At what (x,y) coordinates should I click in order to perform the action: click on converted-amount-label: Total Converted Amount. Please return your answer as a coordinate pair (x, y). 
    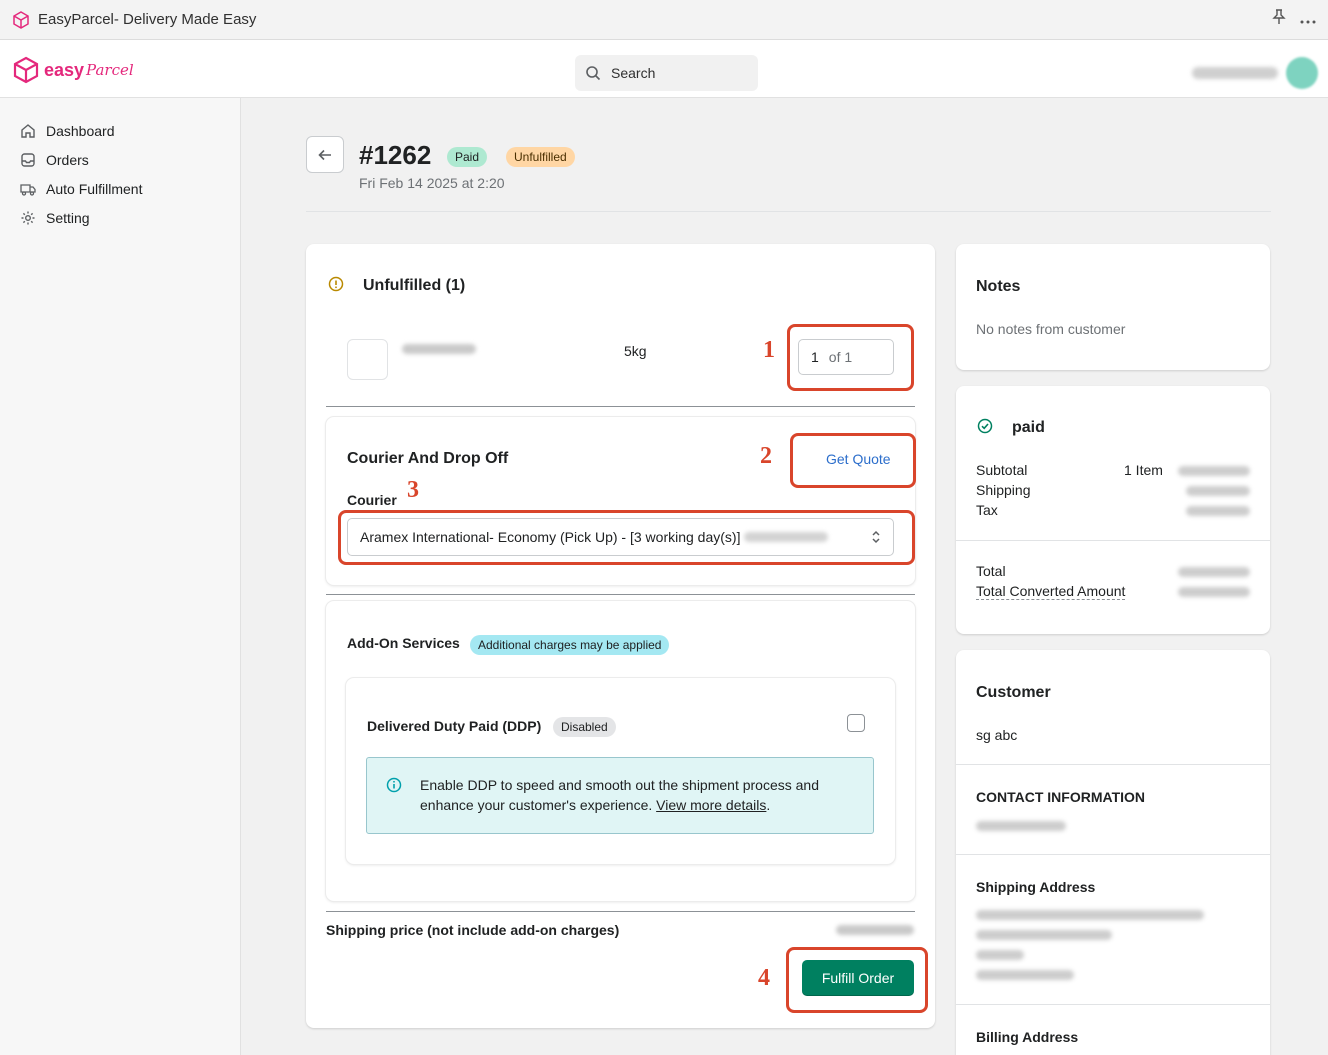
    Looking at the image, I should click on (1051, 591).